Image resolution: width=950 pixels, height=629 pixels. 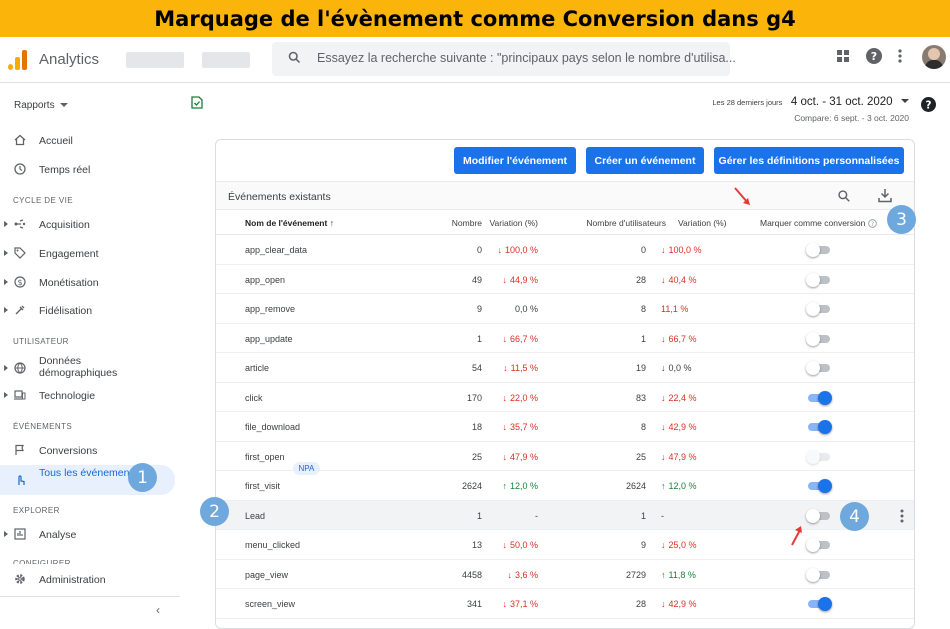 I want to click on help-icon: ?, so click(x=874, y=56).